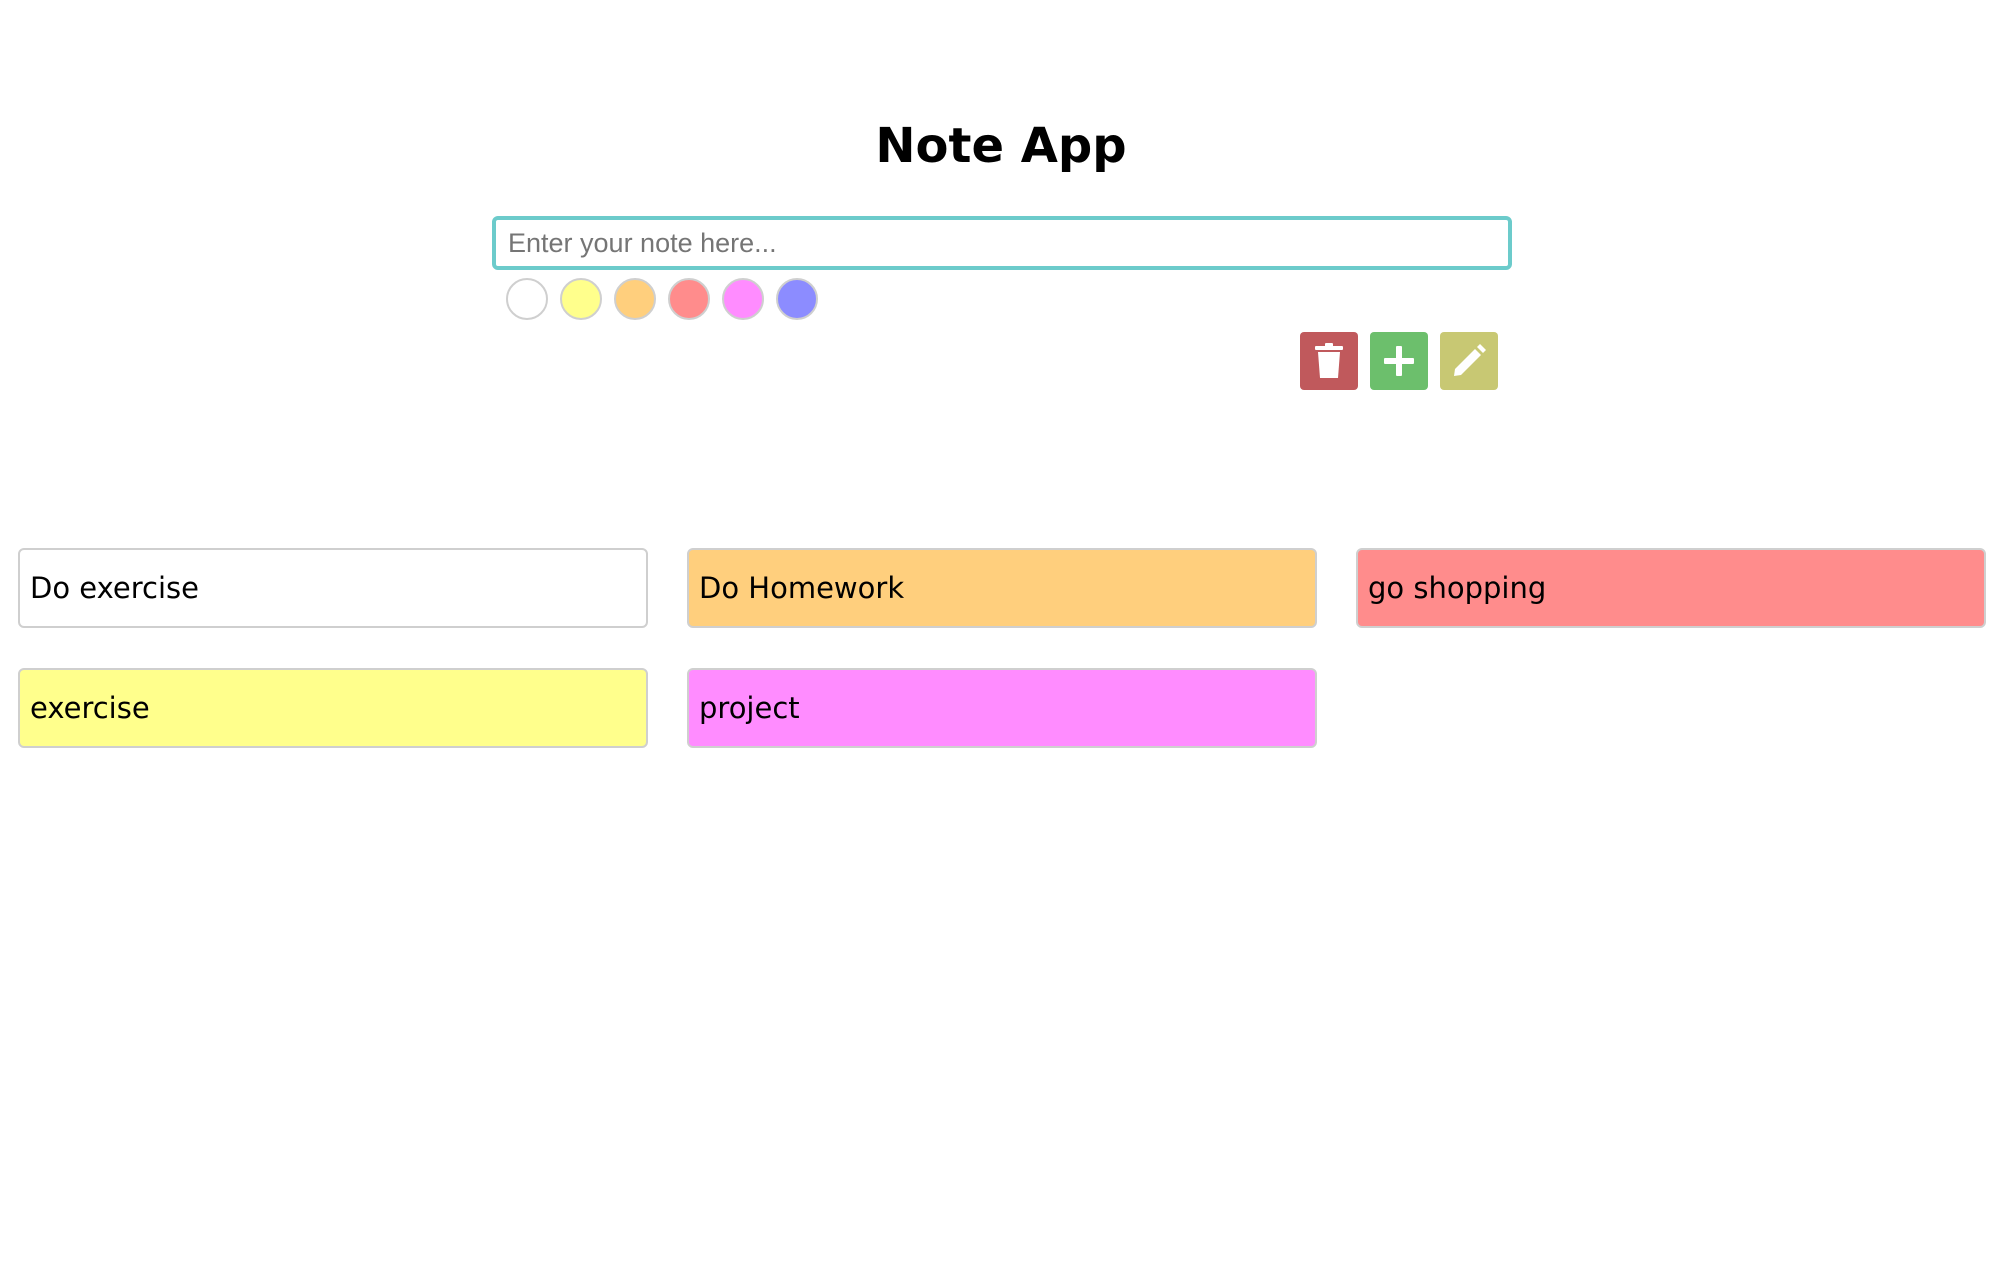 Image resolution: width=2000 pixels, height=1268 pixels. What do you see at coordinates (581, 299) in the screenshot?
I see `color-swatch-yellow` at bounding box center [581, 299].